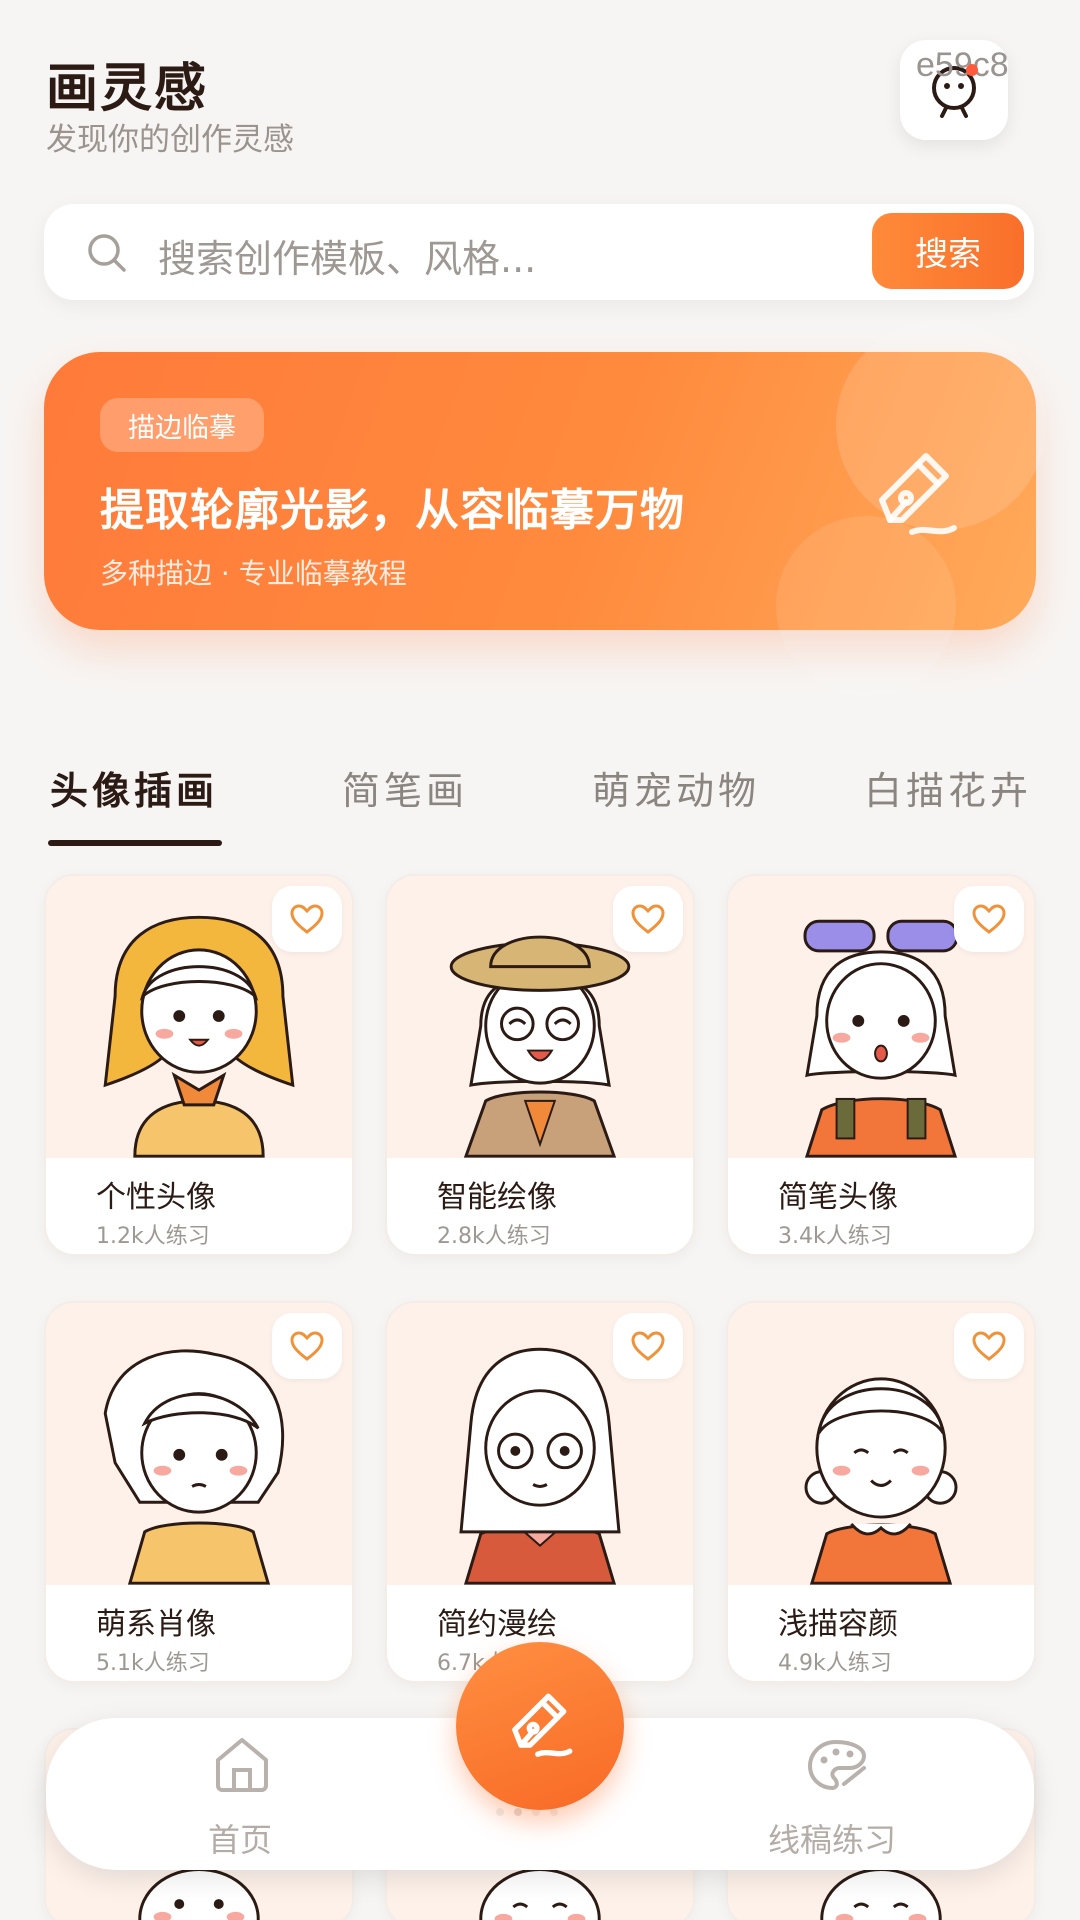 The image size is (1080, 1920). I want to click on tab-line-flowers: 白描花卉, so click(948, 787).